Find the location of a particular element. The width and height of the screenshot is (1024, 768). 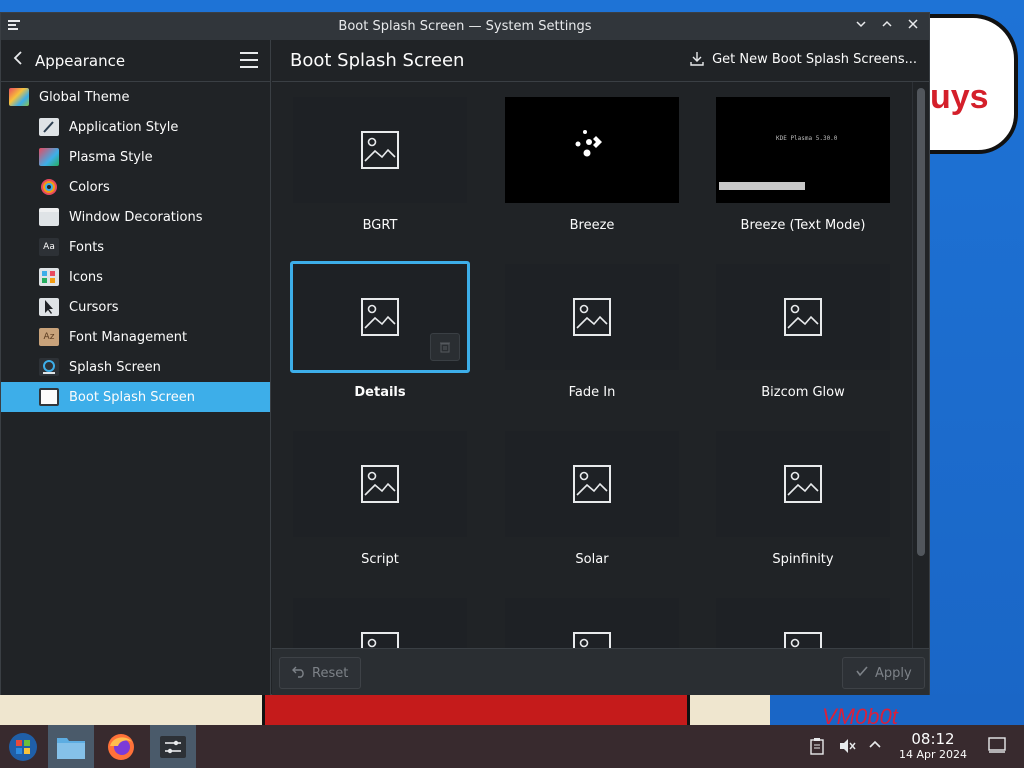

vertical-scrollbar is located at coordinates (920, 365).